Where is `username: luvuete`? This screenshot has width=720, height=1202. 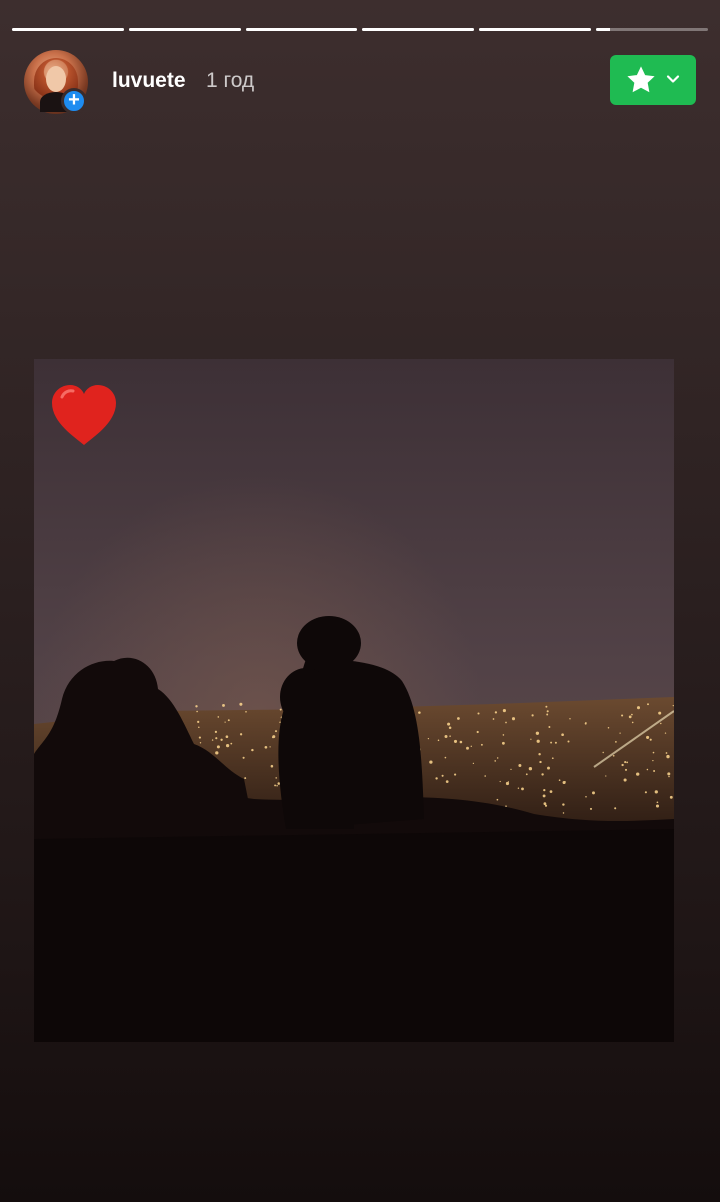 username: luvuete is located at coordinates (149, 81).